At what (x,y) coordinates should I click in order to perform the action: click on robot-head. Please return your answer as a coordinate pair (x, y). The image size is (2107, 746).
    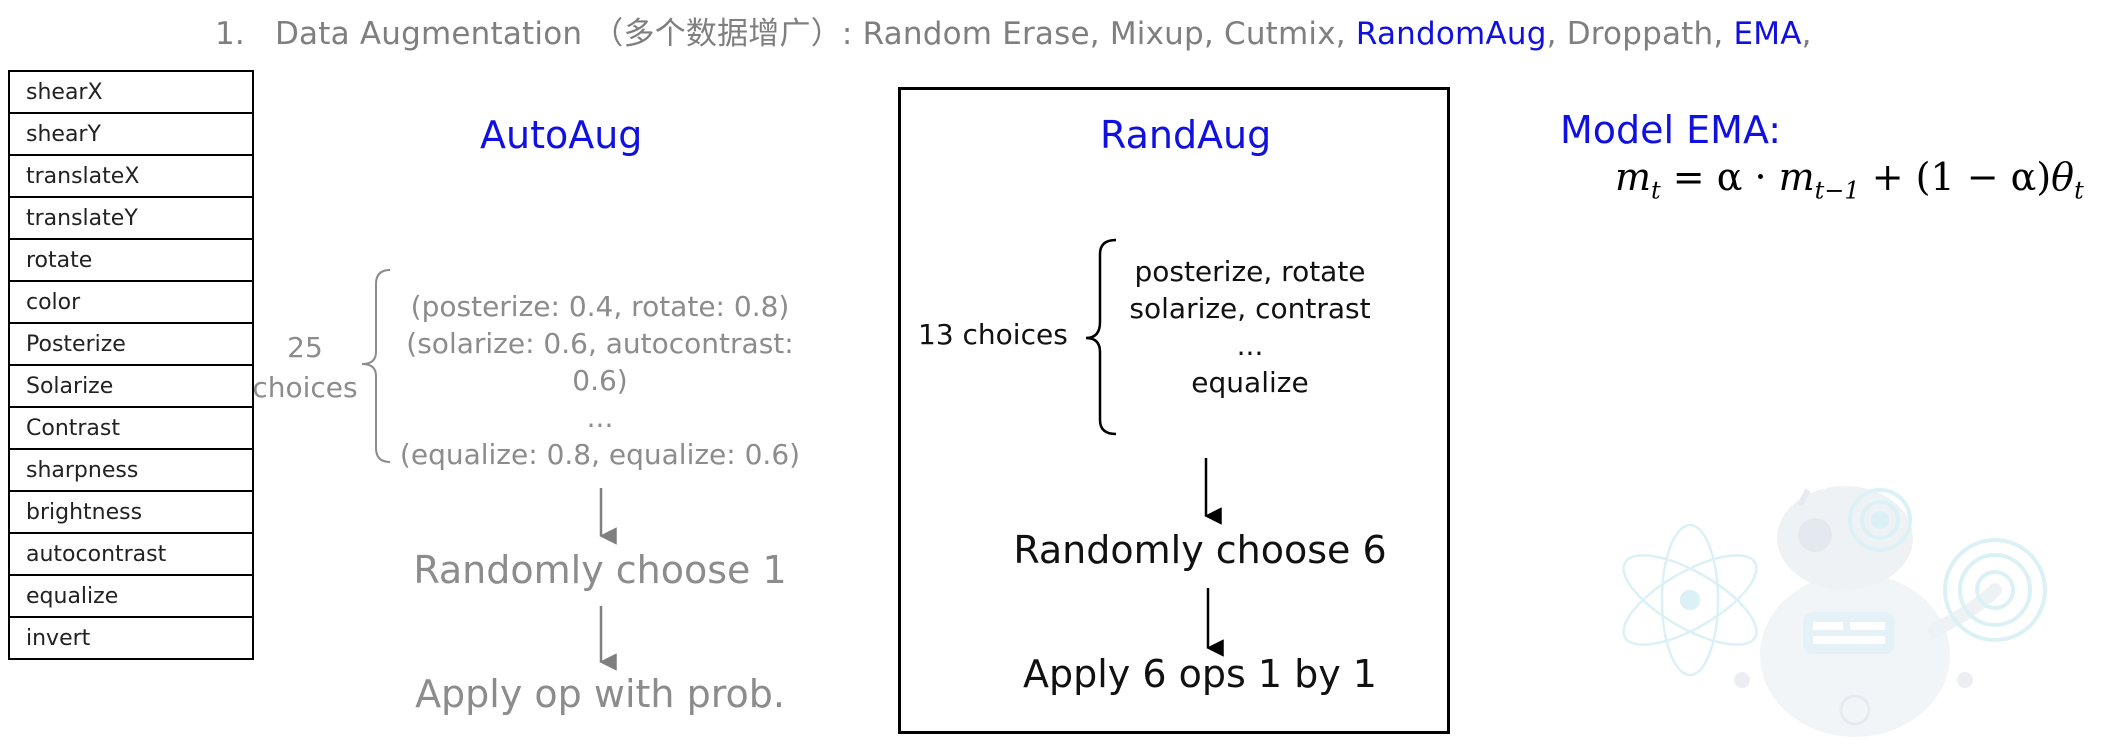
    Looking at the image, I should click on (1845, 538).